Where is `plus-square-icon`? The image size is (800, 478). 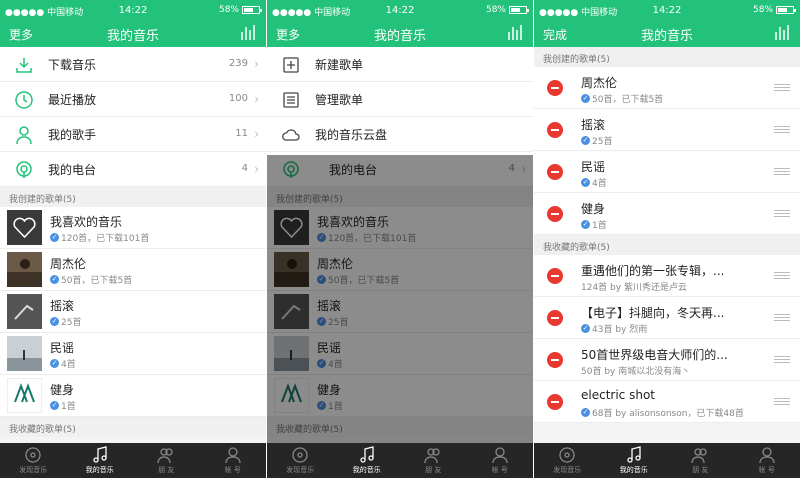 plus-square-icon is located at coordinates (291, 65).